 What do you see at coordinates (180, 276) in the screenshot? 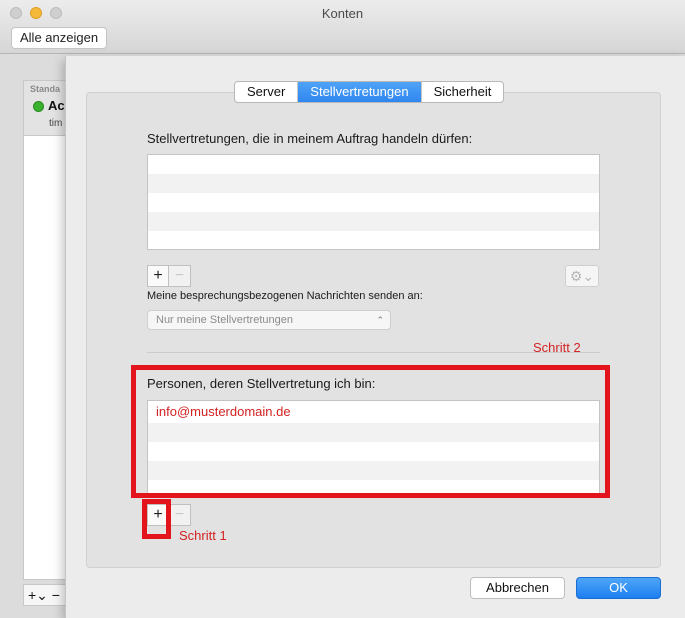
I see `remove-delegate-button: −` at bounding box center [180, 276].